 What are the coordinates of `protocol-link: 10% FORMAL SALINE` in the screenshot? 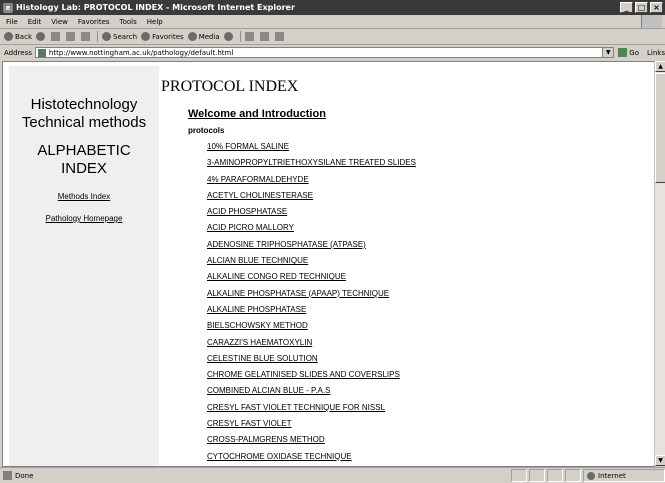 It's located at (357, 150).